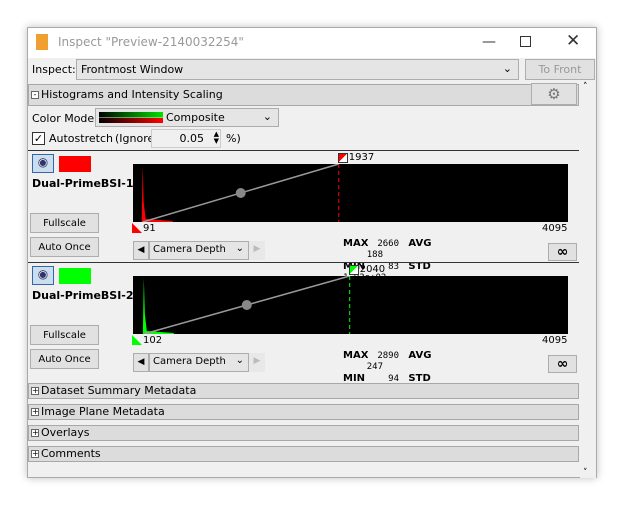 The height and width of the screenshot is (507, 624). I want to click on composite-gradient, so click(131, 117).